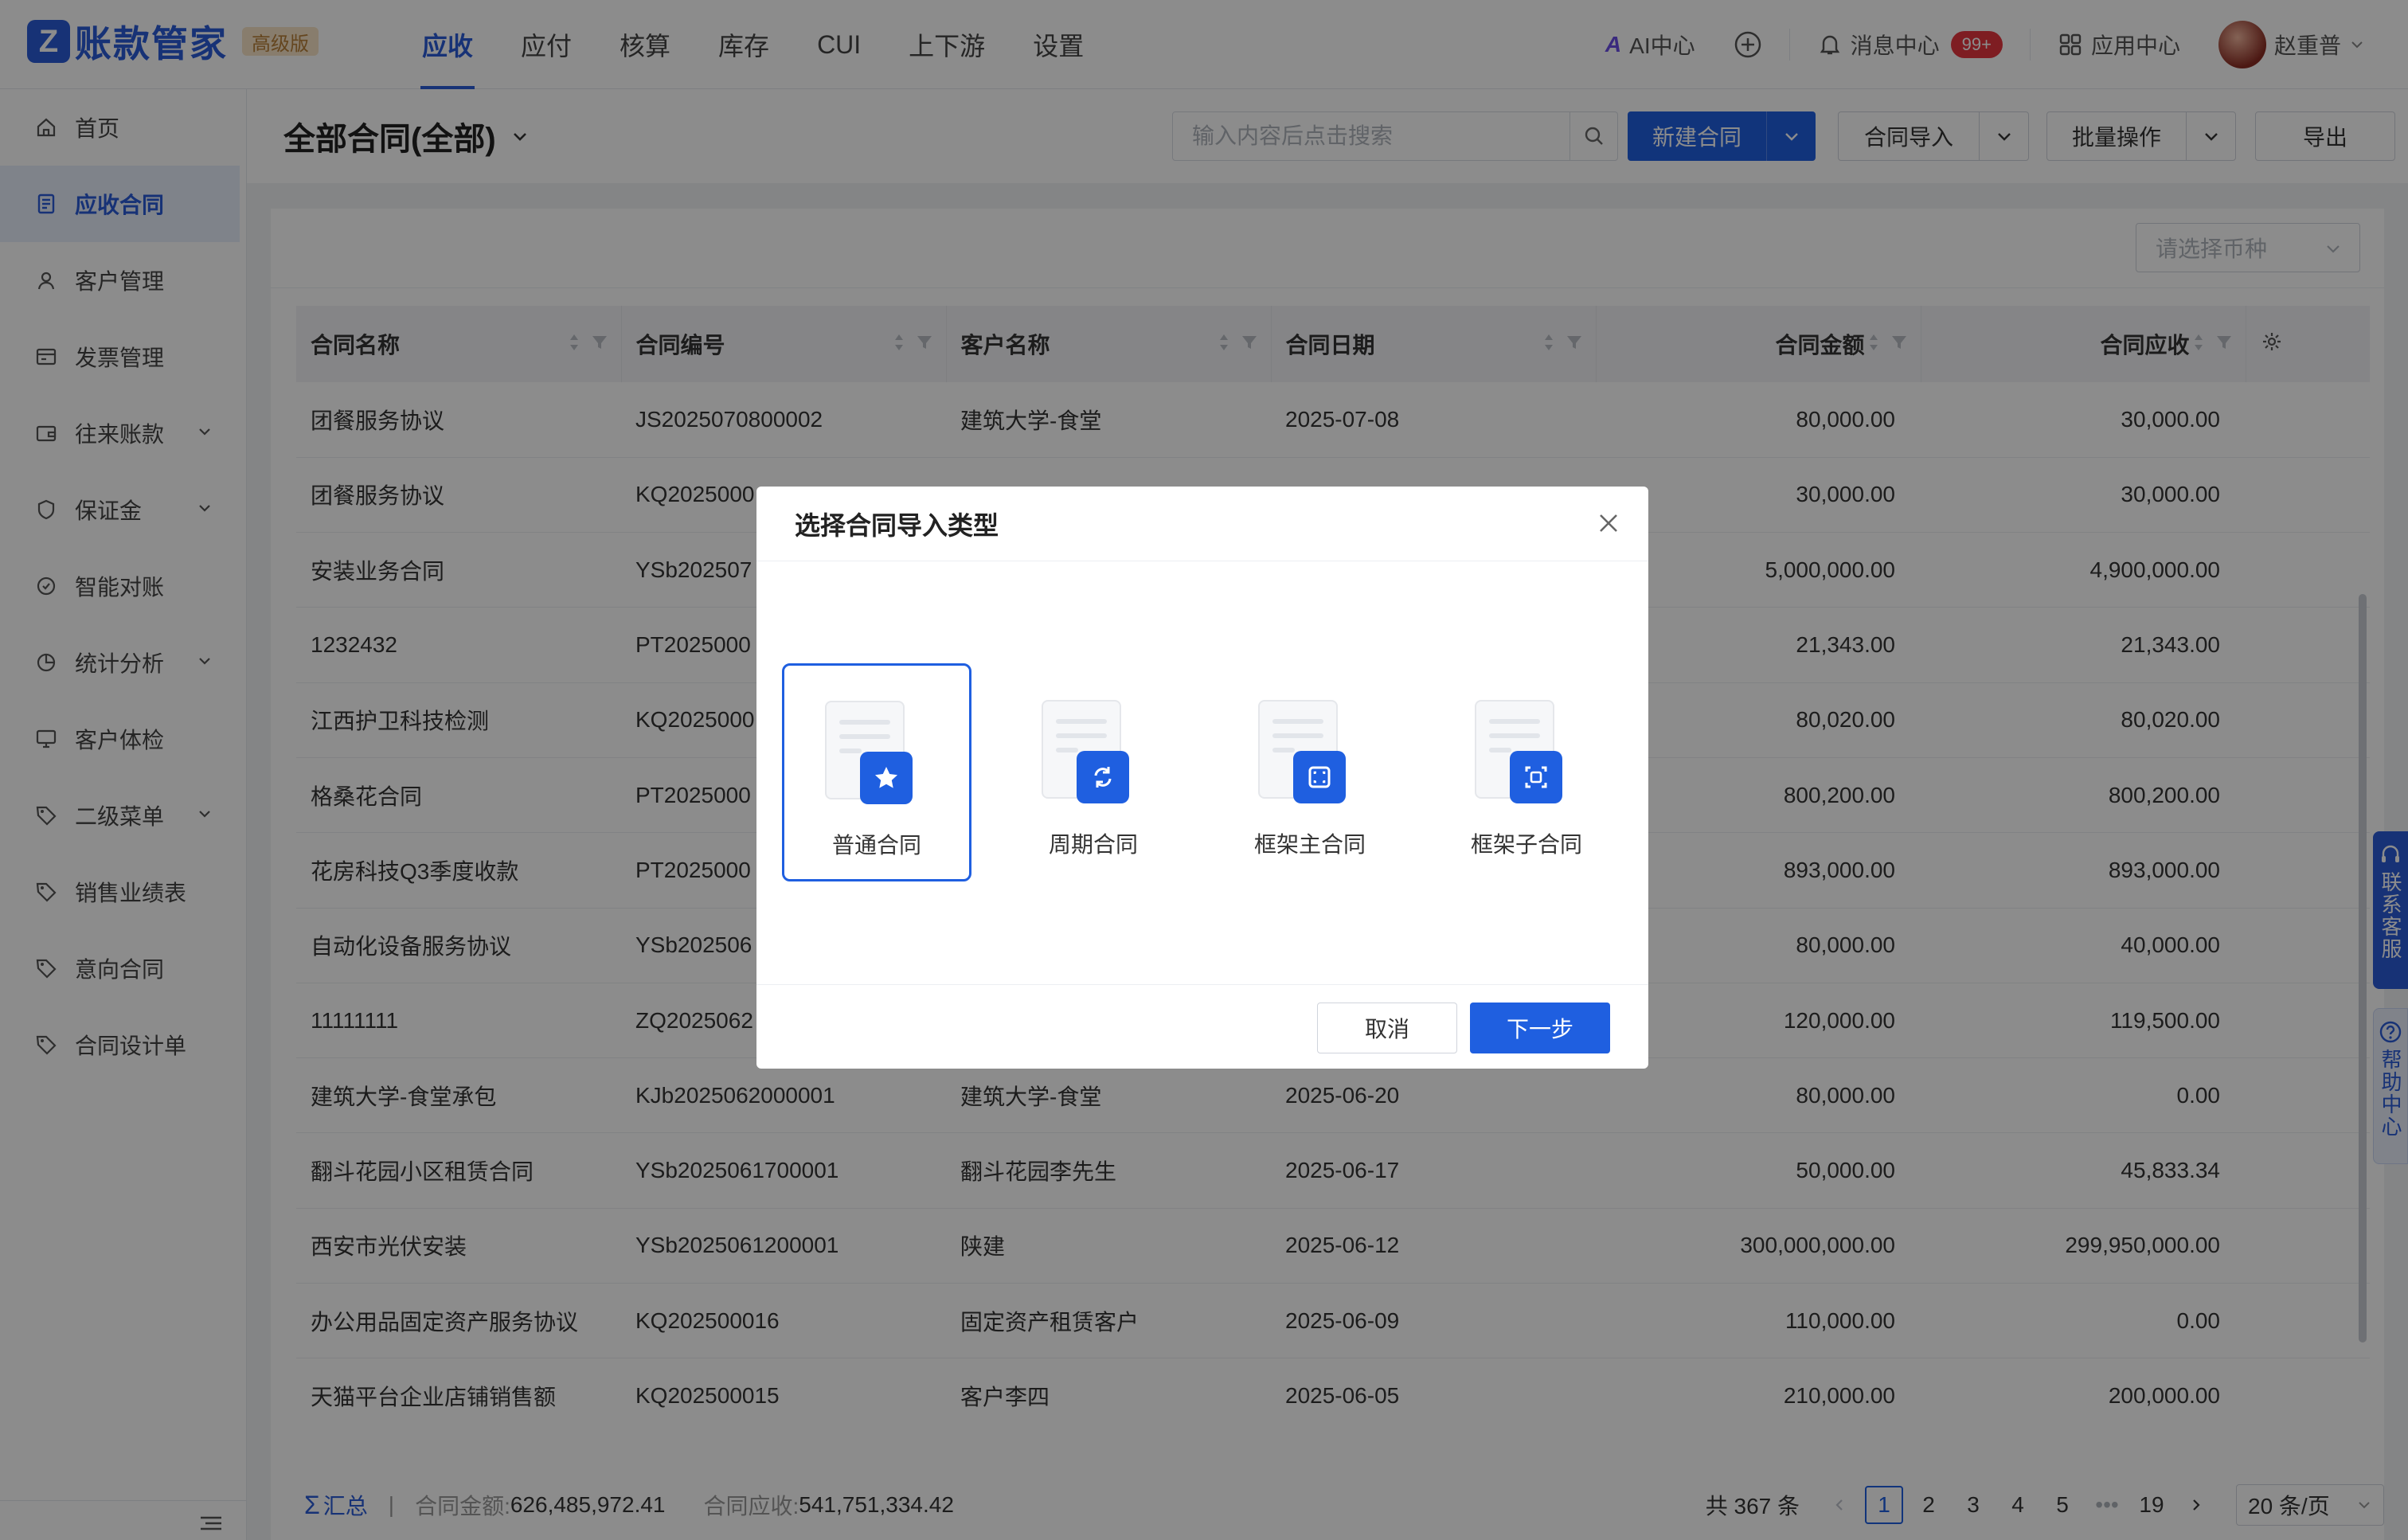 Image resolution: width=2408 pixels, height=1540 pixels. Describe the element at coordinates (1319, 777) in the screenshot. I see `frame-main-icon` at that location.